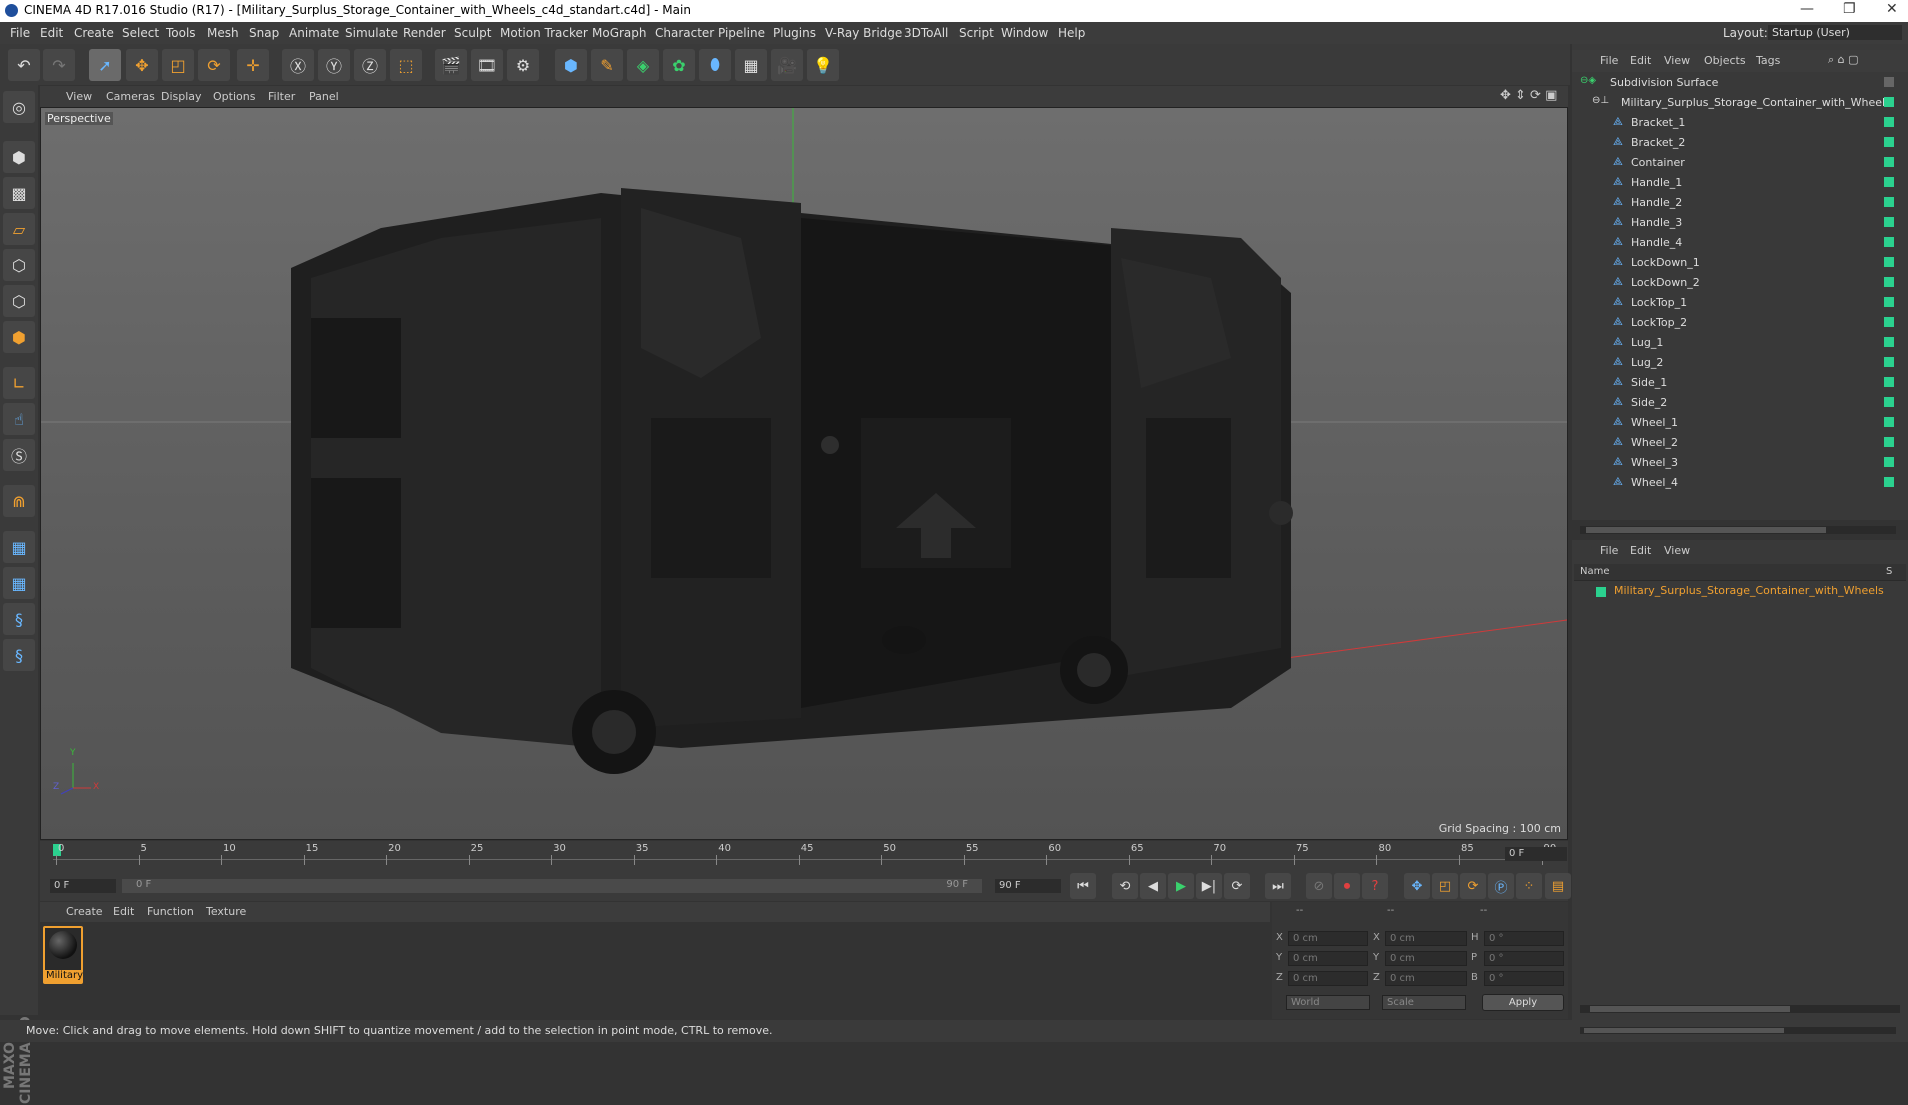  Describe the element at coordinates (1727, 143) in the screenshot. I see `object-row: ⟁ Bracket_2` at that location.